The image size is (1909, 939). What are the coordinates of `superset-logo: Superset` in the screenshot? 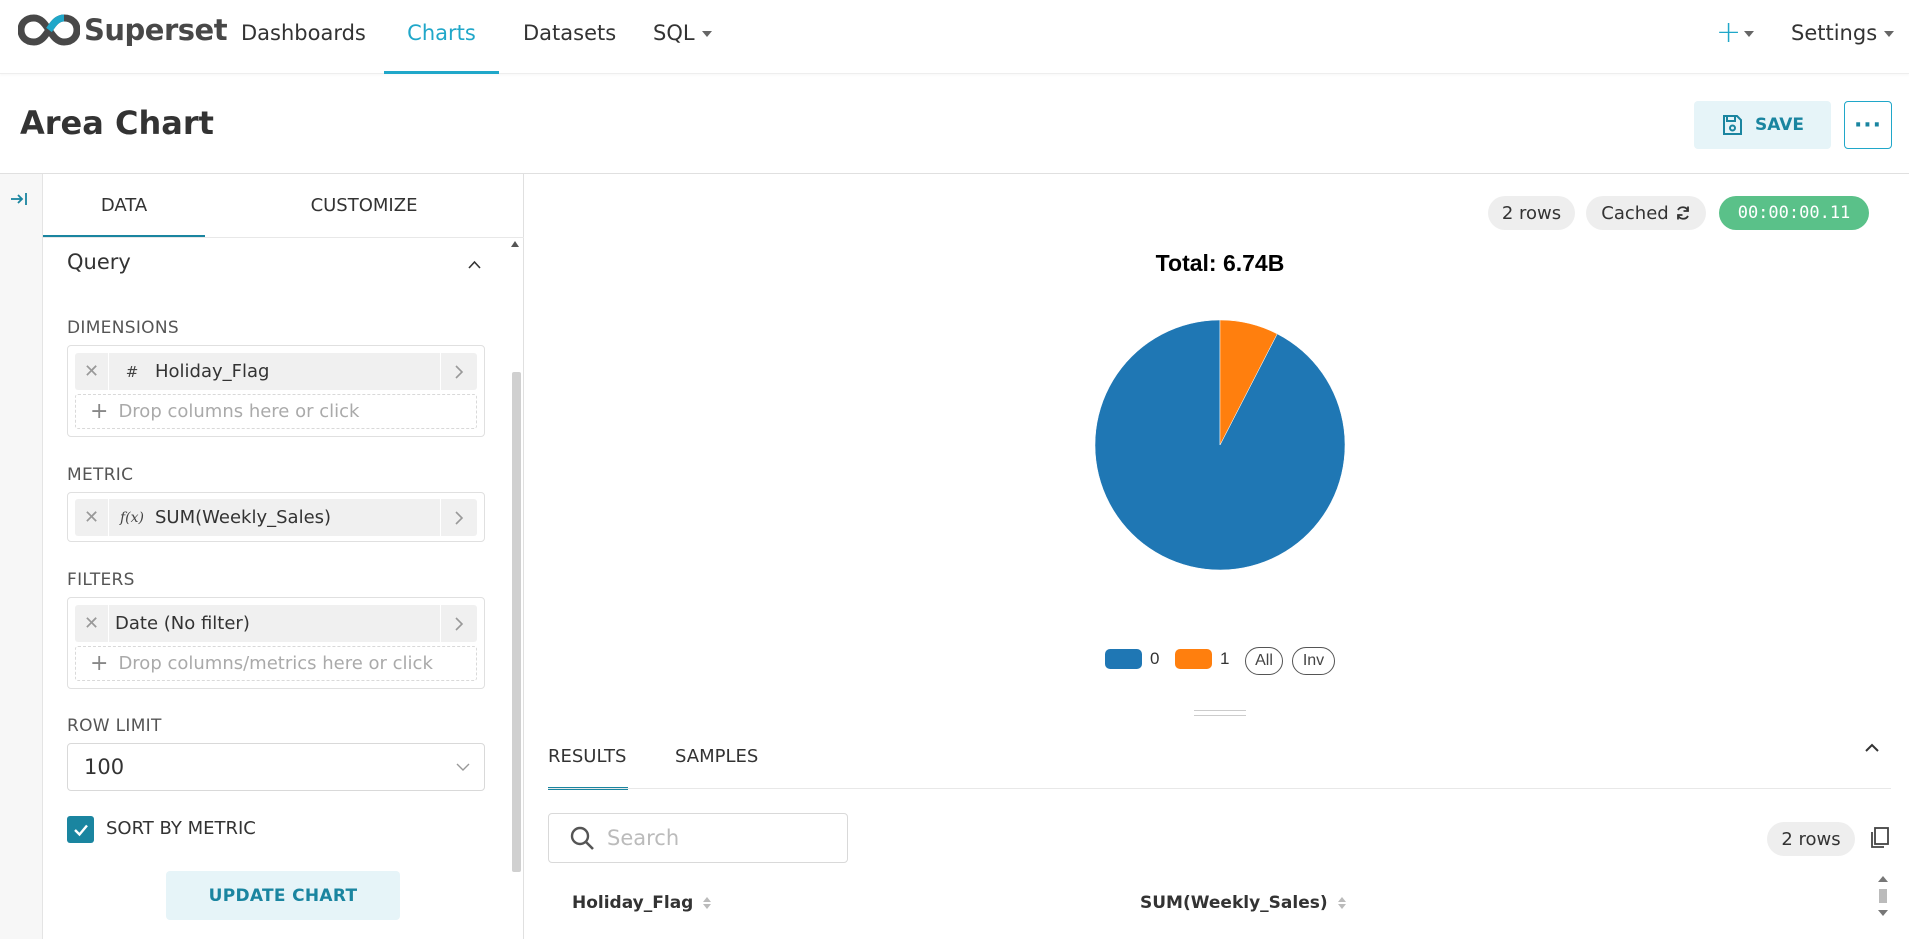 It's located at (123, 30).